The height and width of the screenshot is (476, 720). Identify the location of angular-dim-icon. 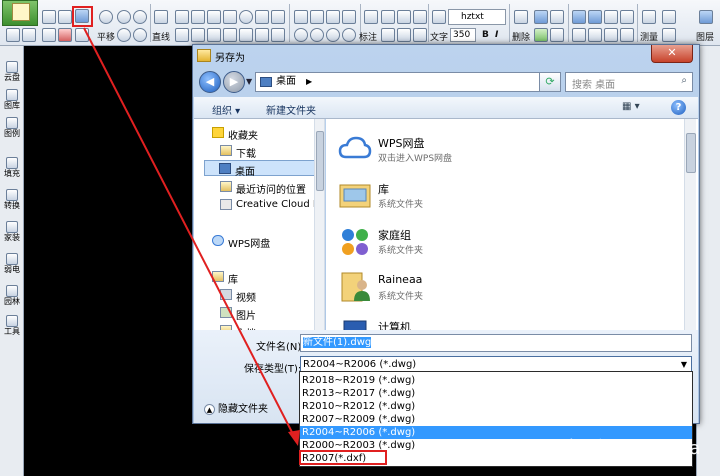
(420, 17).